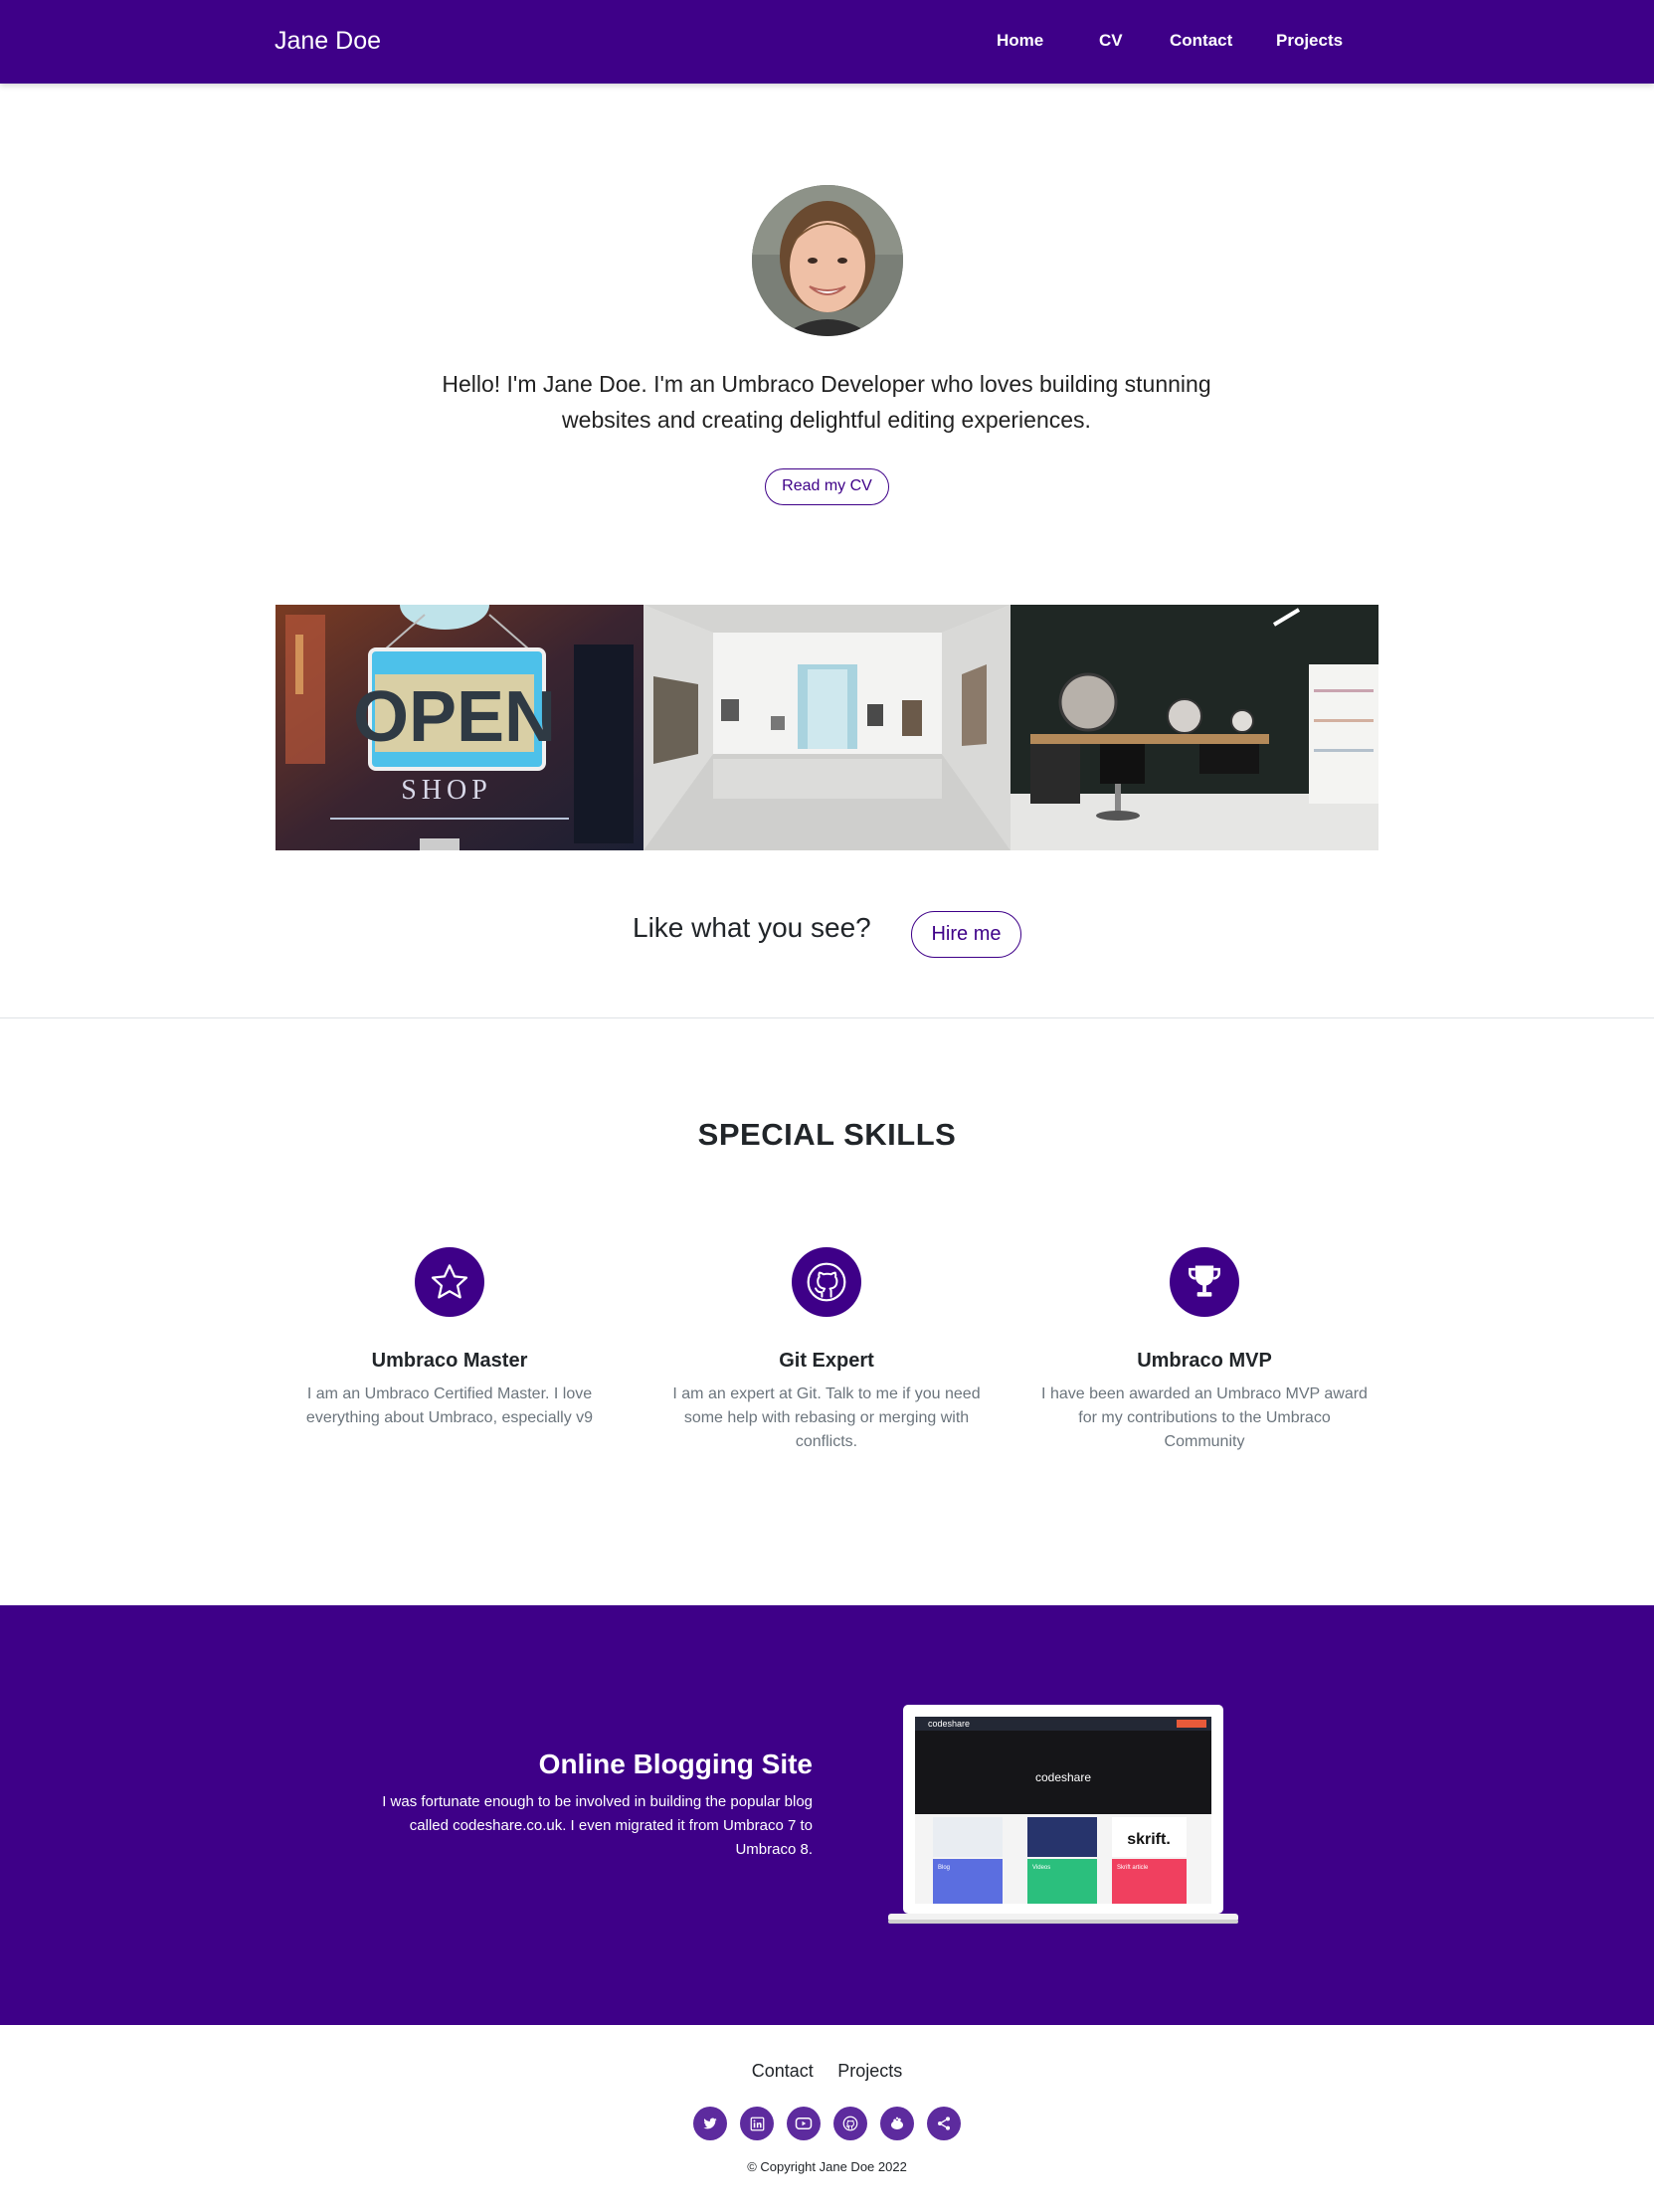 Image resolution: width=1654 pixels, height=2212 pixels. What do you see at coordinates (827, 2166) in the screenshot?
I see `copyright: © Copyright Jane Doe 2022` at bounding box center [827, 2166].